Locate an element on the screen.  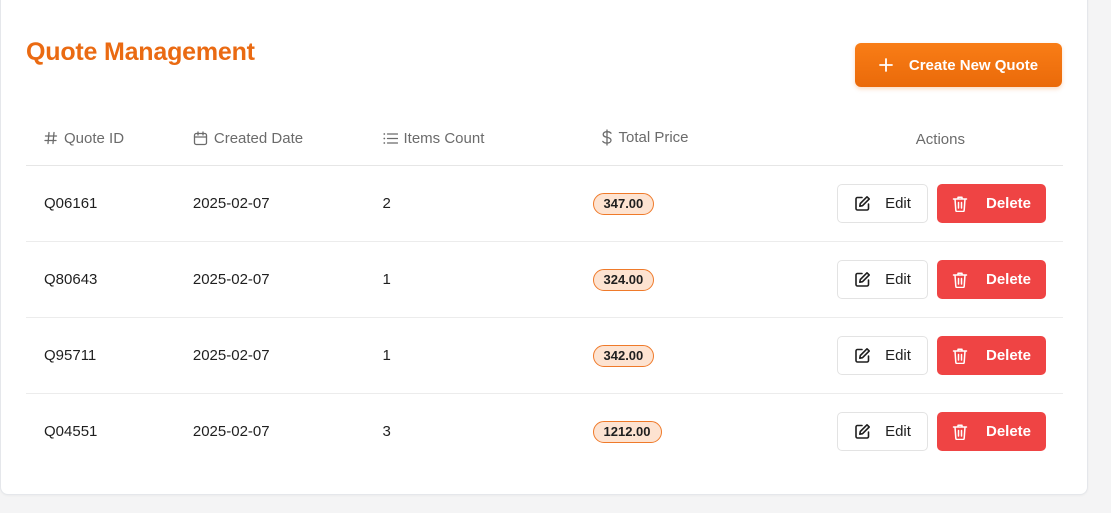
list-icon is located at coordinates (390, 138).